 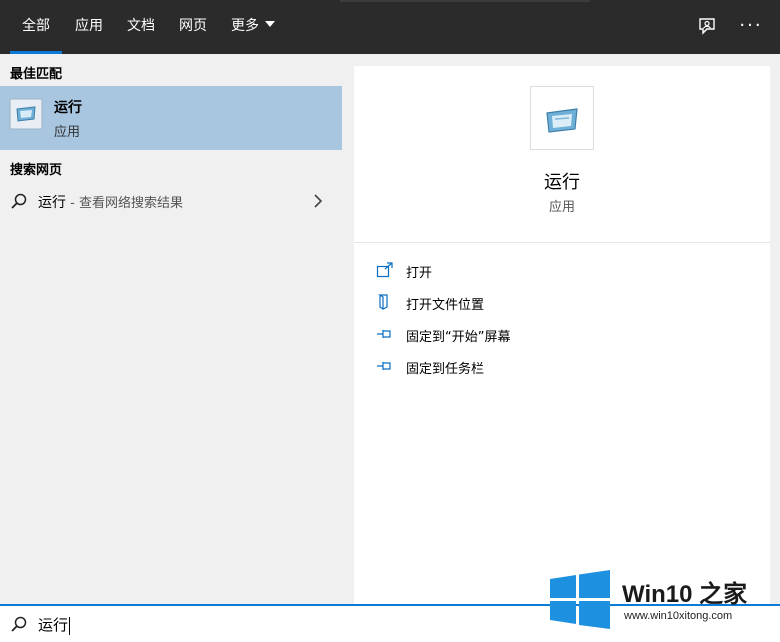 I want to click on best-match-item: 运行 应用, so click(x=171, y=118).